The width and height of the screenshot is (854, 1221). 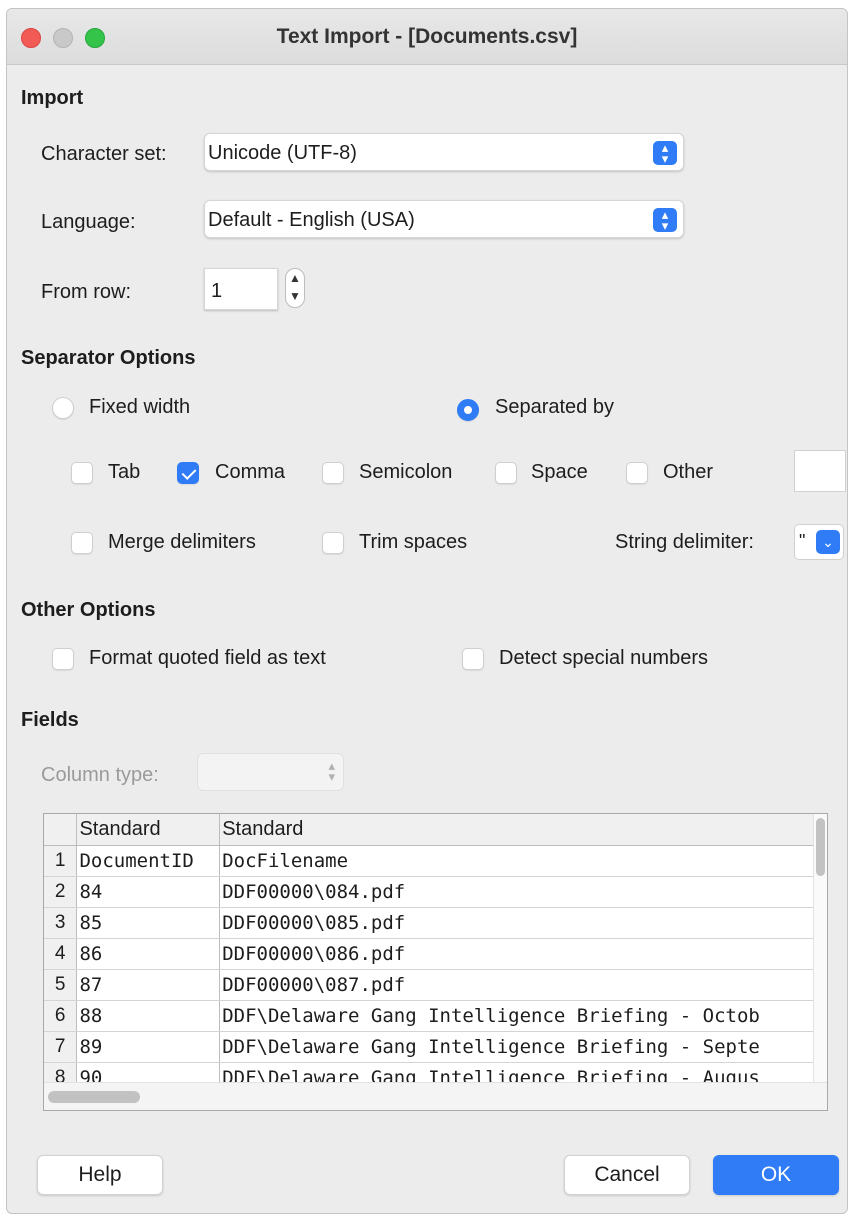 I want to click on tab-label: Tab, so click(x=124, y=472).